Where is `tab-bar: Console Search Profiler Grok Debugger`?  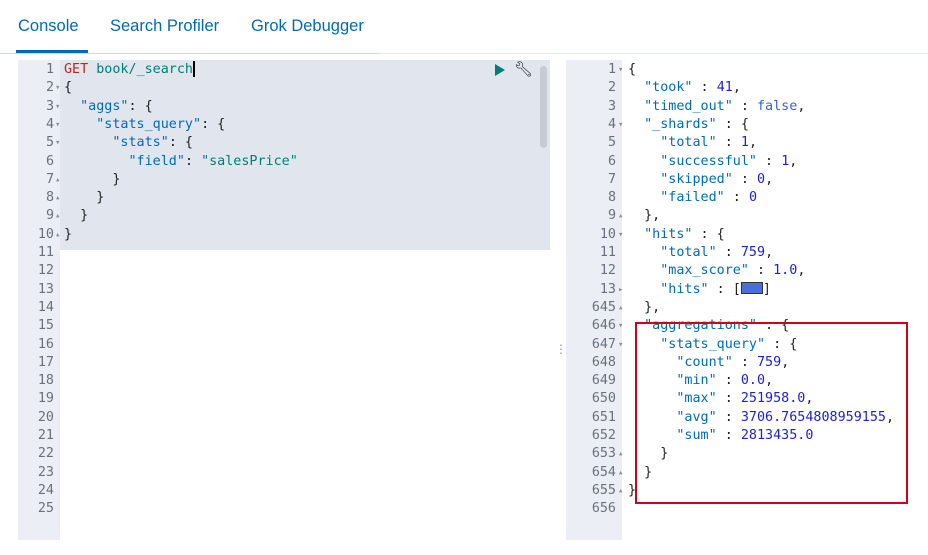
tab-bar: Console Search Profiler Grok Debugger is located at coordinates (464, 27).